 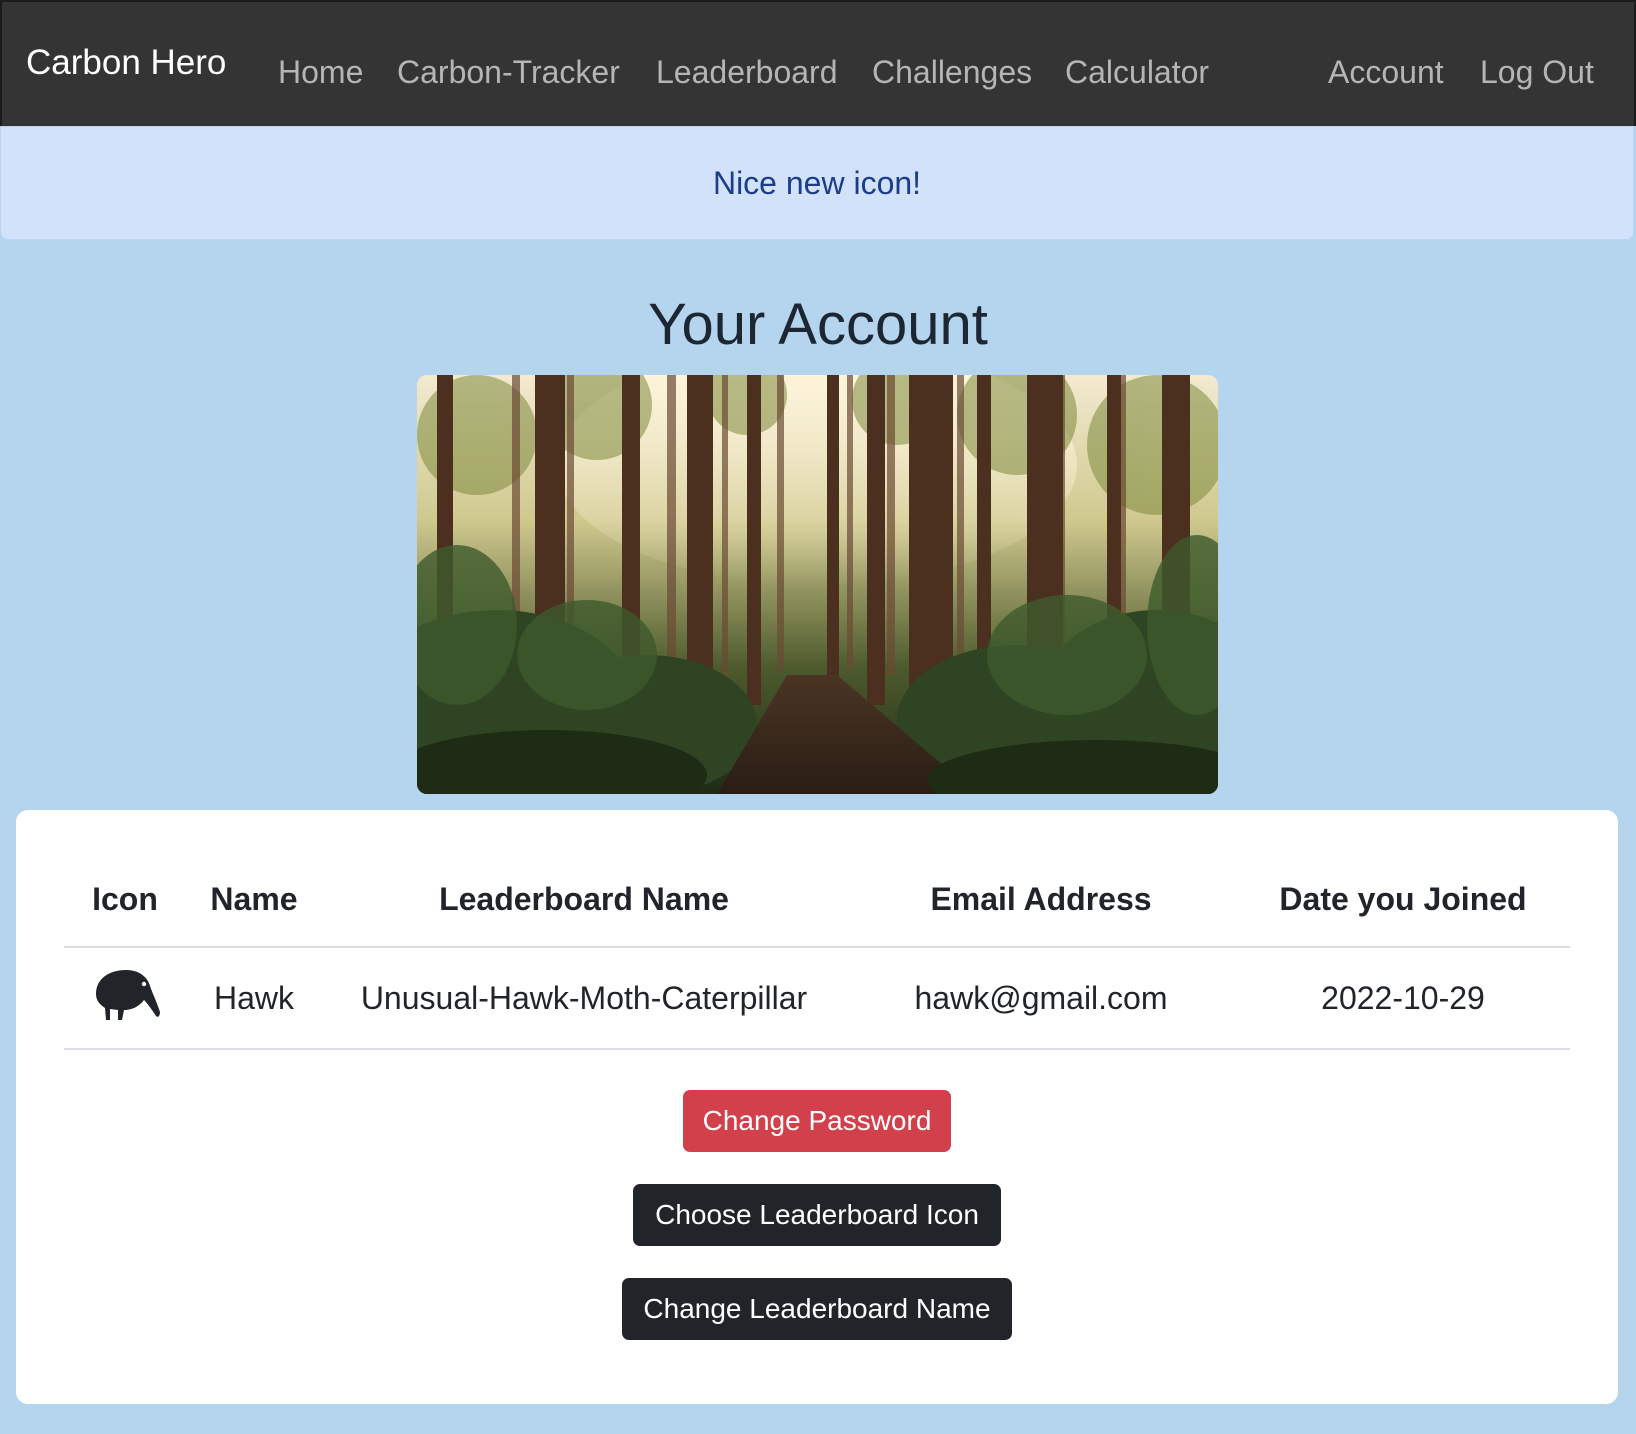 I want to click on choose-leaderboard-icon-button: Choose Leaderboard Icon, so click(x=817, y=1215).